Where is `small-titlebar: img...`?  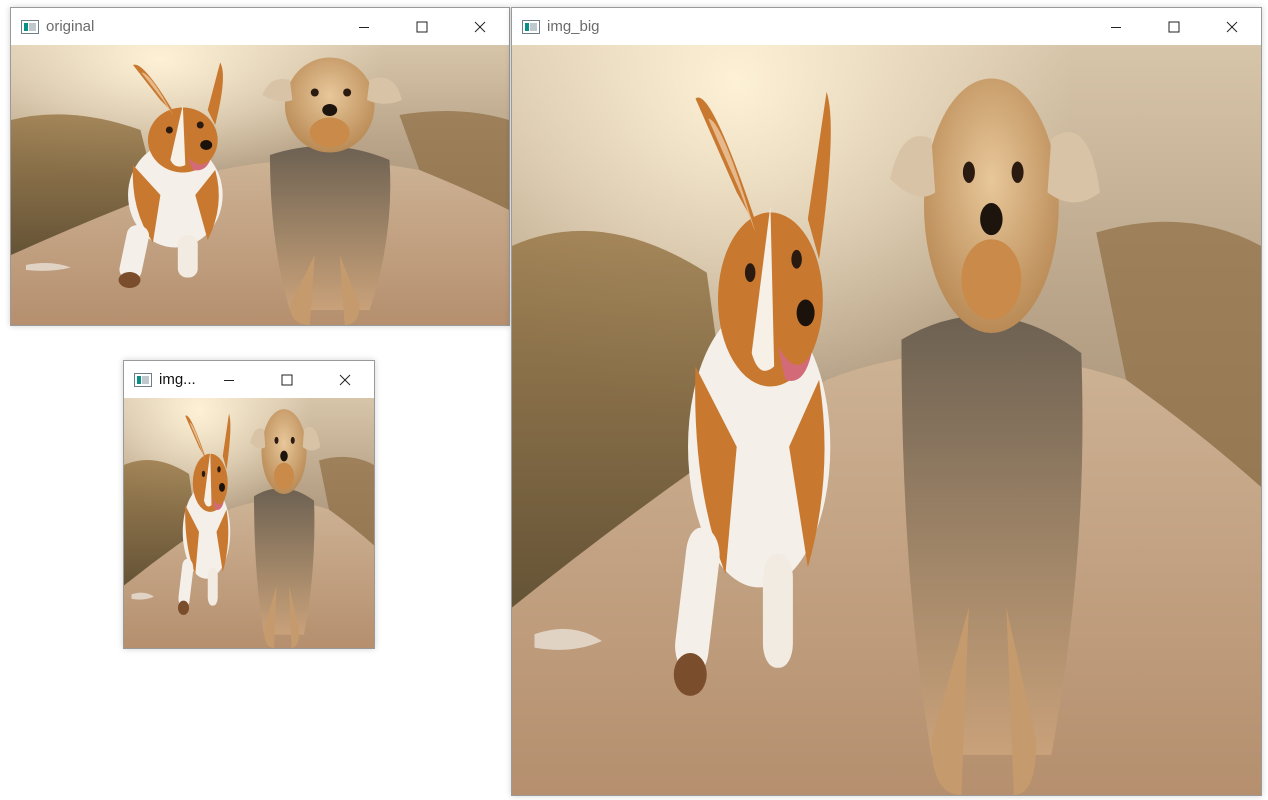
small-titlebar: img... is located at coordinates (249, 379).